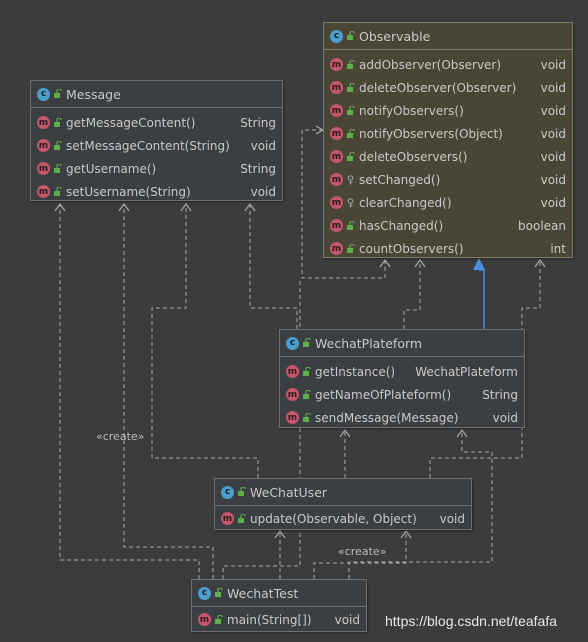  I want to click on edge-test-to-observable, so click(261, 429).